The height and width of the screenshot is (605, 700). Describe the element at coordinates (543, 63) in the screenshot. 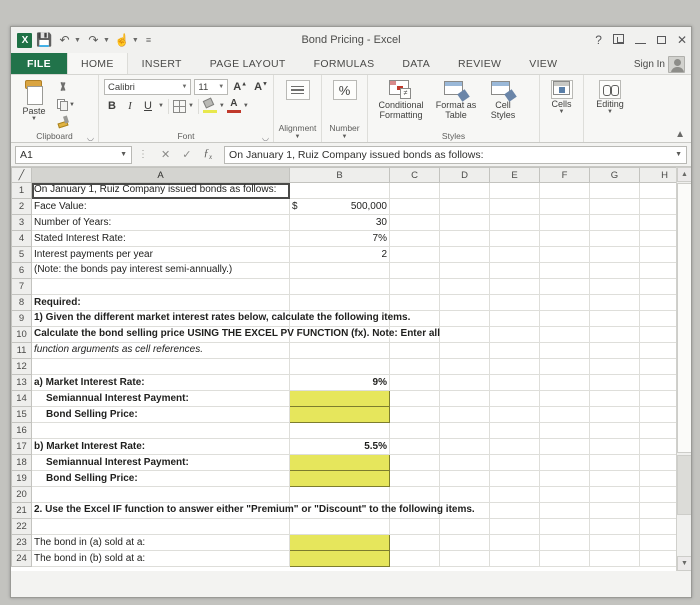

I see `tab-view: VIEW` at that location.